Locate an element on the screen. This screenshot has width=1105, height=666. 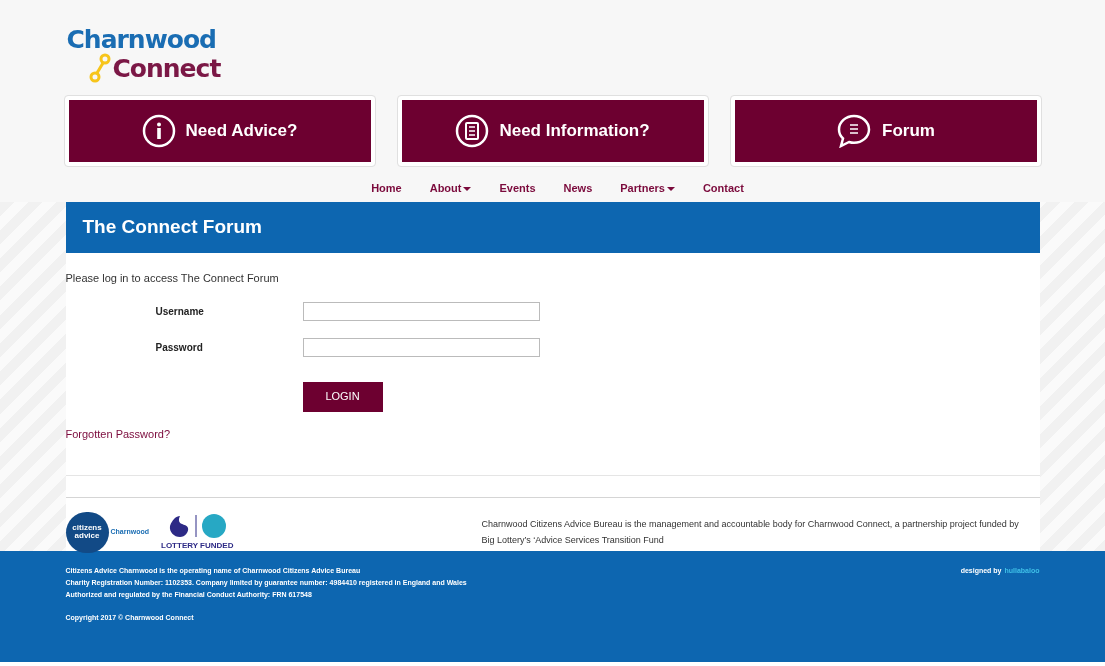
field-label: Password is located at coordinates (179, 347).